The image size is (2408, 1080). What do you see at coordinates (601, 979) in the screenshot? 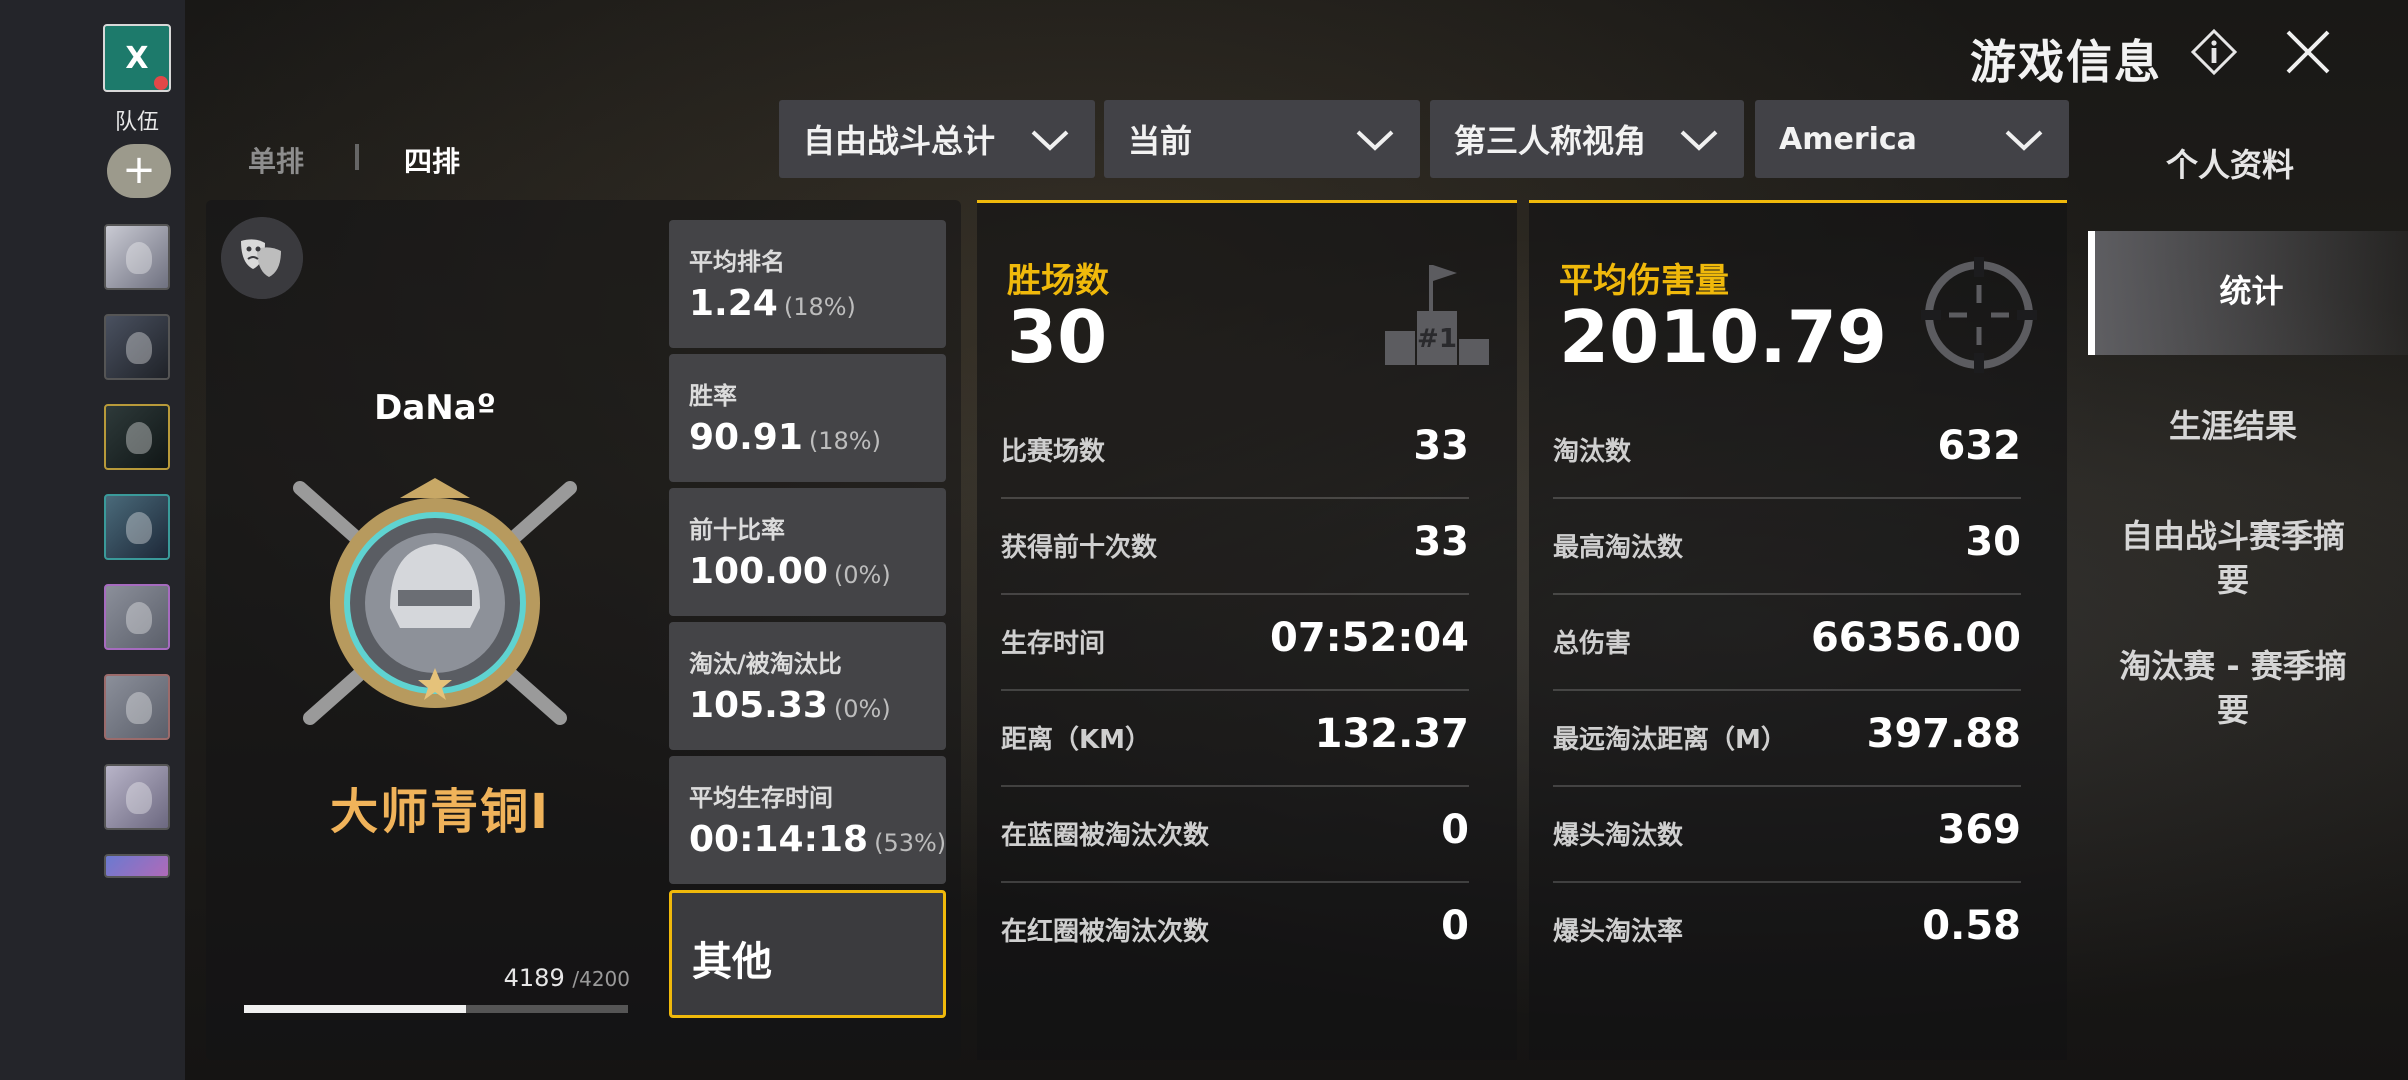
I see `rank-points-max: /4200` at bounding box center [601, 979].